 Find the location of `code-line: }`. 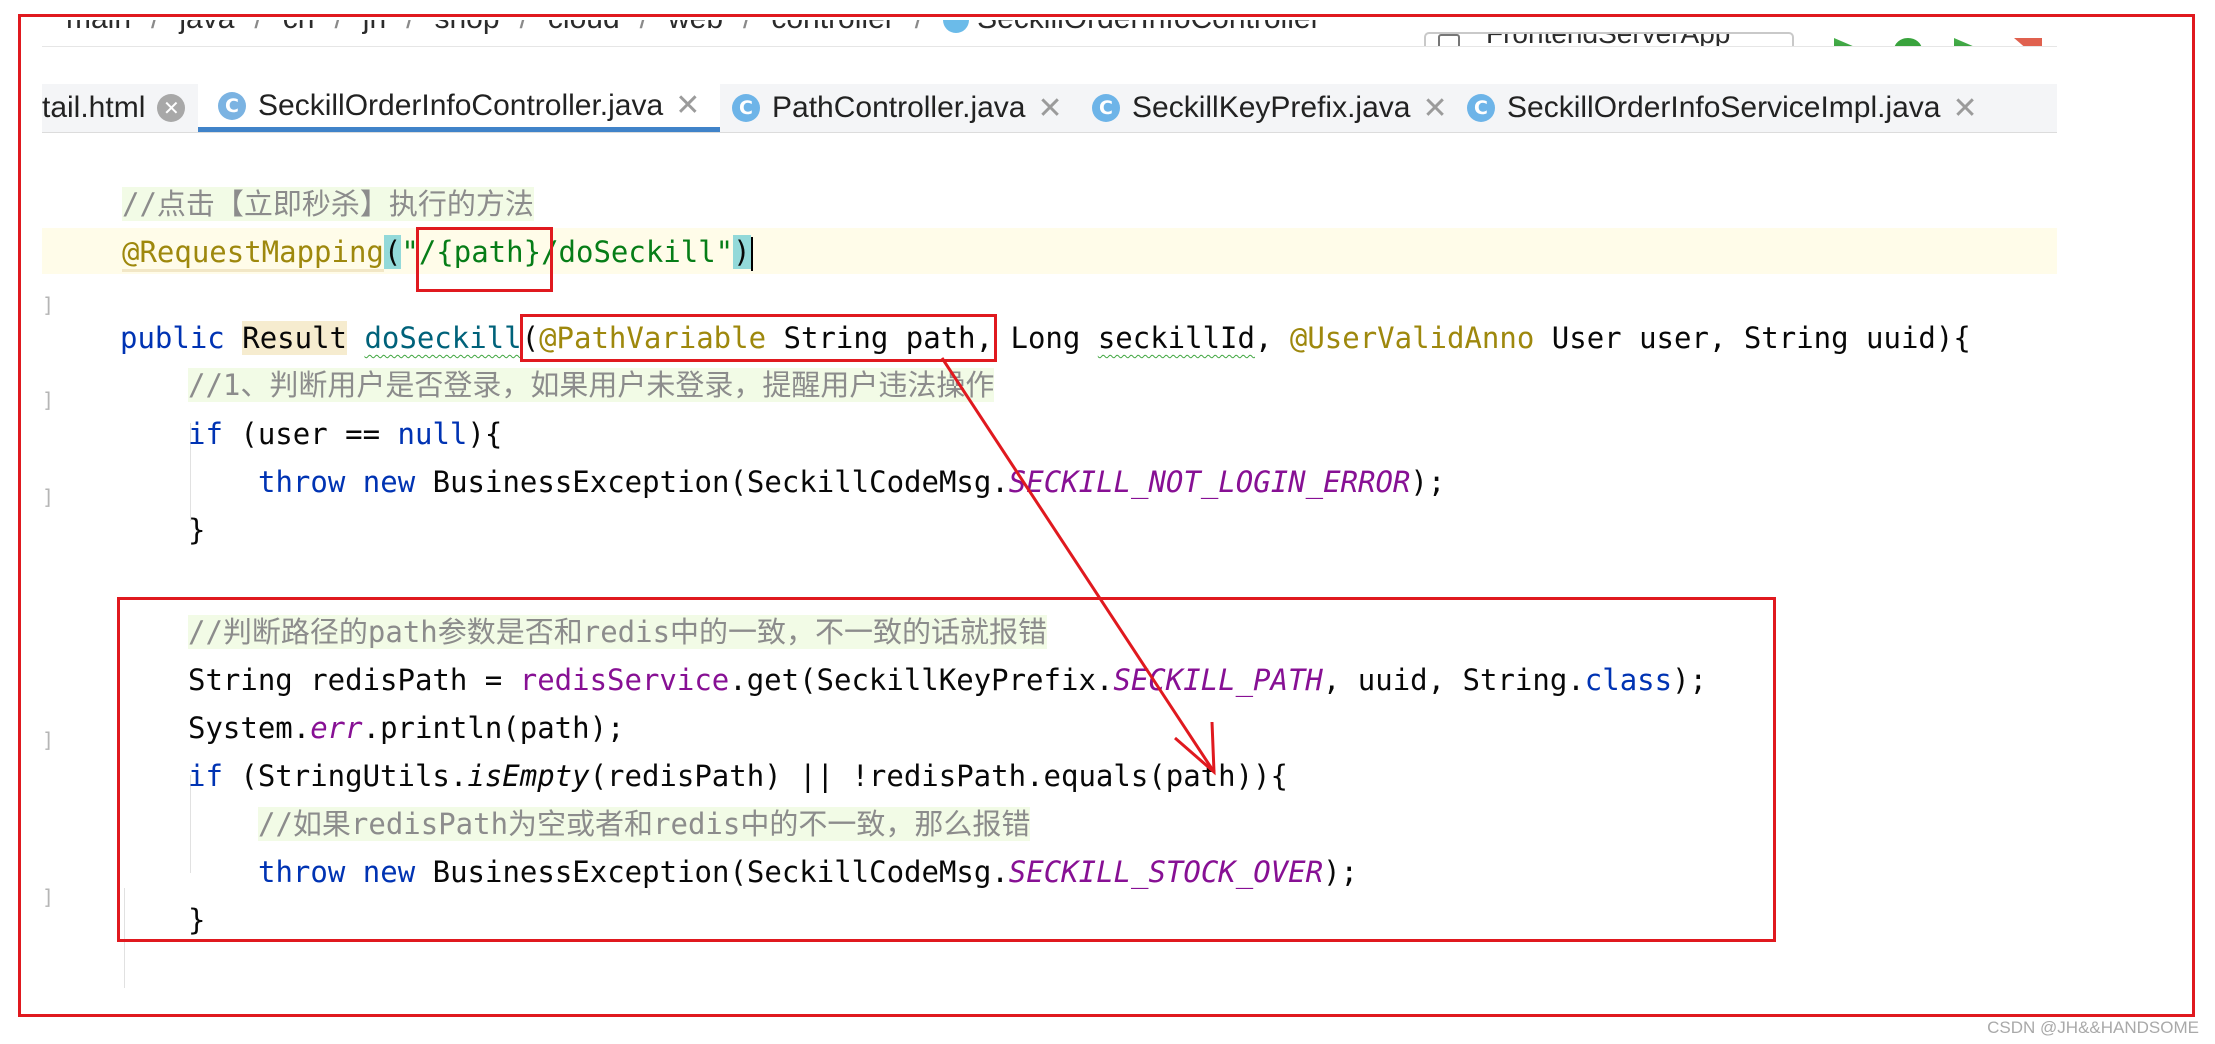

code-line: } is located at coordinates (197, 530).